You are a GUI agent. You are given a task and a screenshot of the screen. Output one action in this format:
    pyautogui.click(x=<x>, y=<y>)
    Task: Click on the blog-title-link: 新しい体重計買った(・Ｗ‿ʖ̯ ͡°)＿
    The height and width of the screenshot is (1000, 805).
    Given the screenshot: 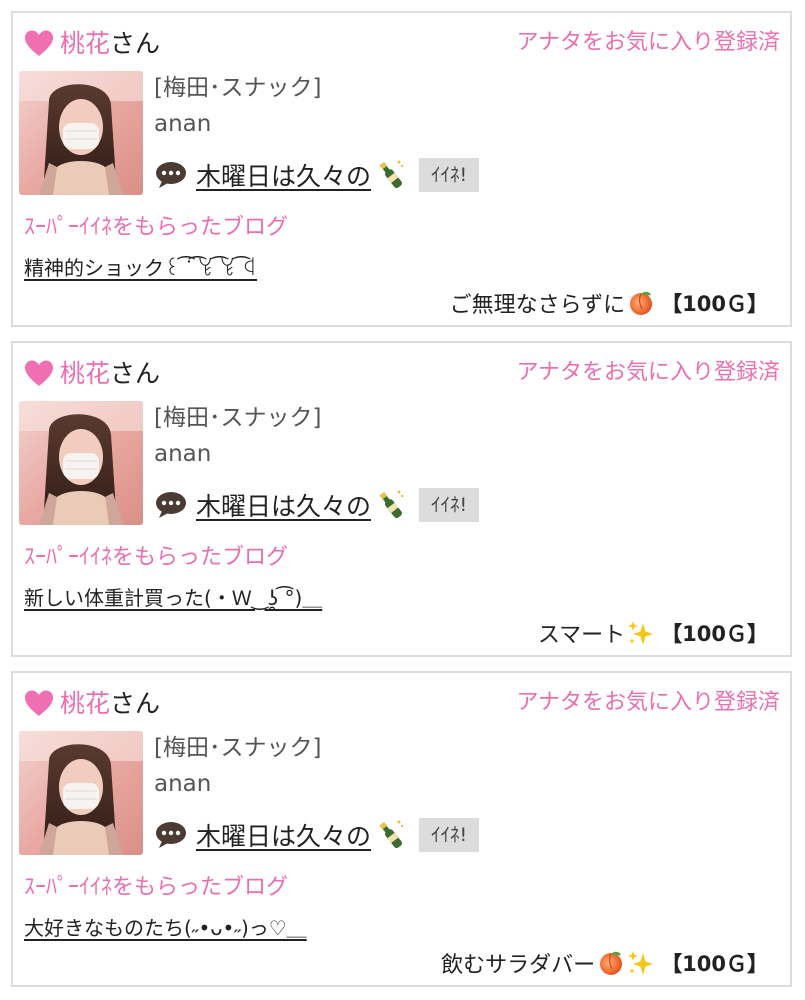 What is the action you would take?
    pyautogui.click(x=173, y=598)
    